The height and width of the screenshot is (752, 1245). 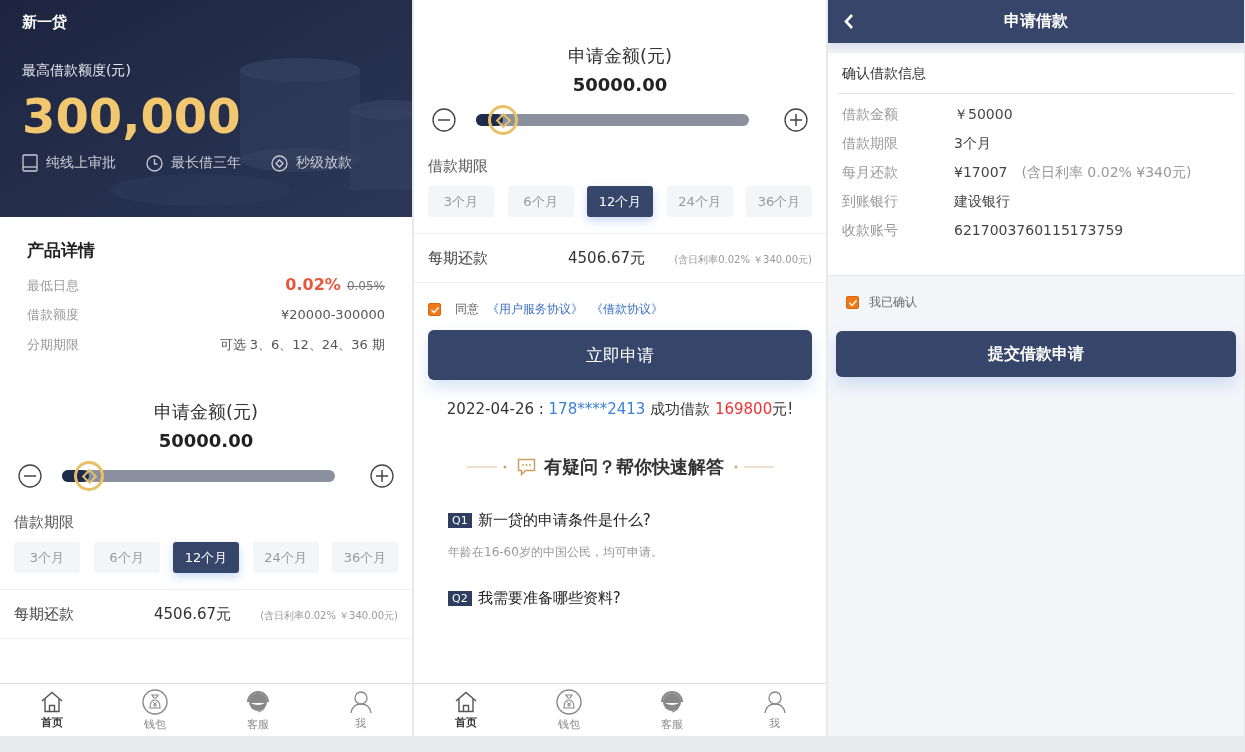 What do you see at coordinates (434, 309) in the screenshot?
I see `agree-checkbox` at bounding box center [434, 309].